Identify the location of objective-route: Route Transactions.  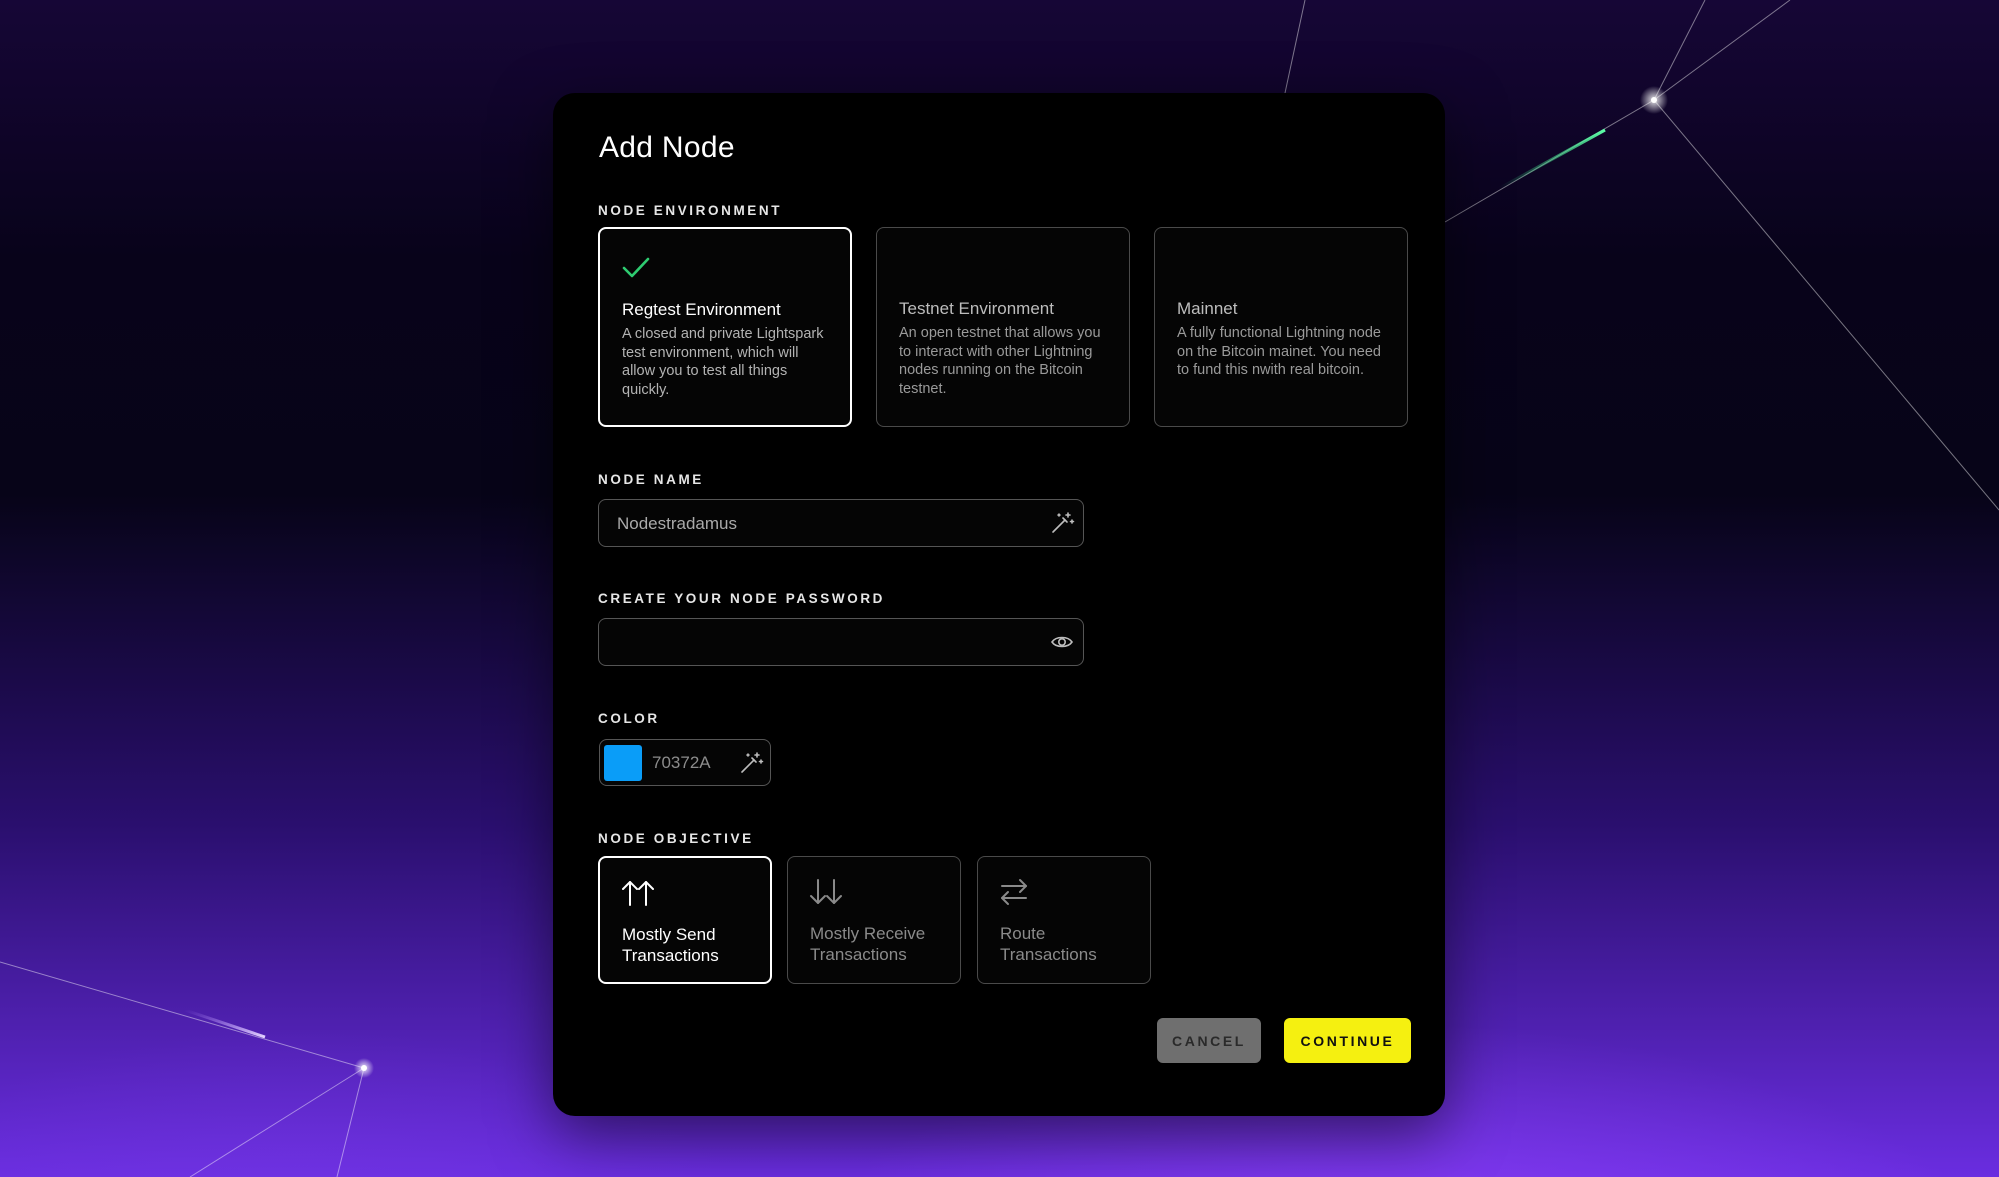
(1064, 920).